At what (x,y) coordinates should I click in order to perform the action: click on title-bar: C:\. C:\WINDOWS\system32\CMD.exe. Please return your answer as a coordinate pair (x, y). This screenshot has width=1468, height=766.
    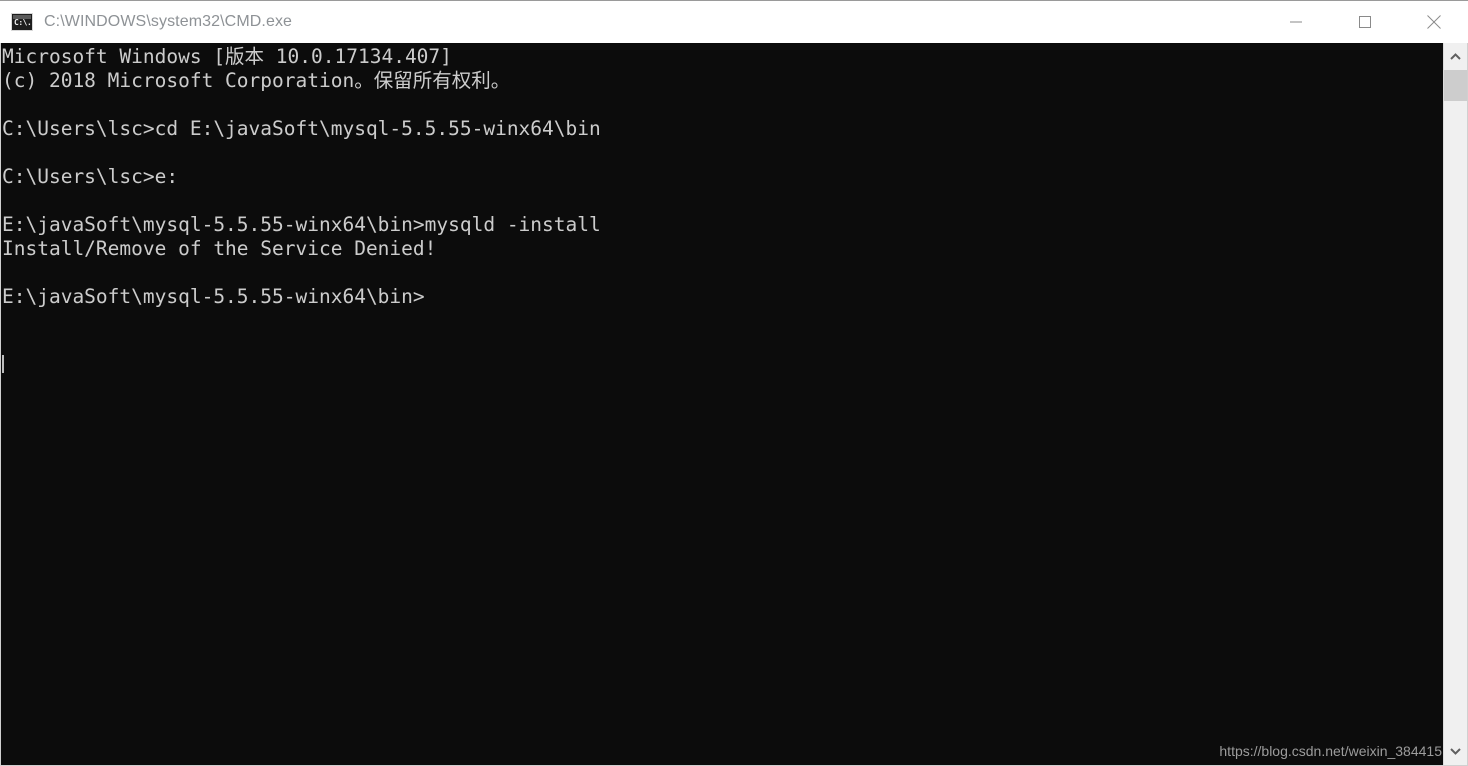
    Looking at the image, I should click on (734, 21).